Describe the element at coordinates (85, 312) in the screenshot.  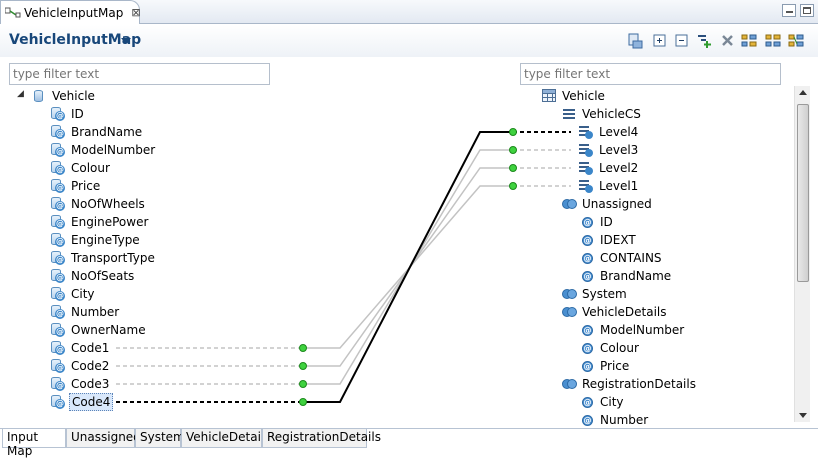
I see `source-field-number: @ Number` at that location.